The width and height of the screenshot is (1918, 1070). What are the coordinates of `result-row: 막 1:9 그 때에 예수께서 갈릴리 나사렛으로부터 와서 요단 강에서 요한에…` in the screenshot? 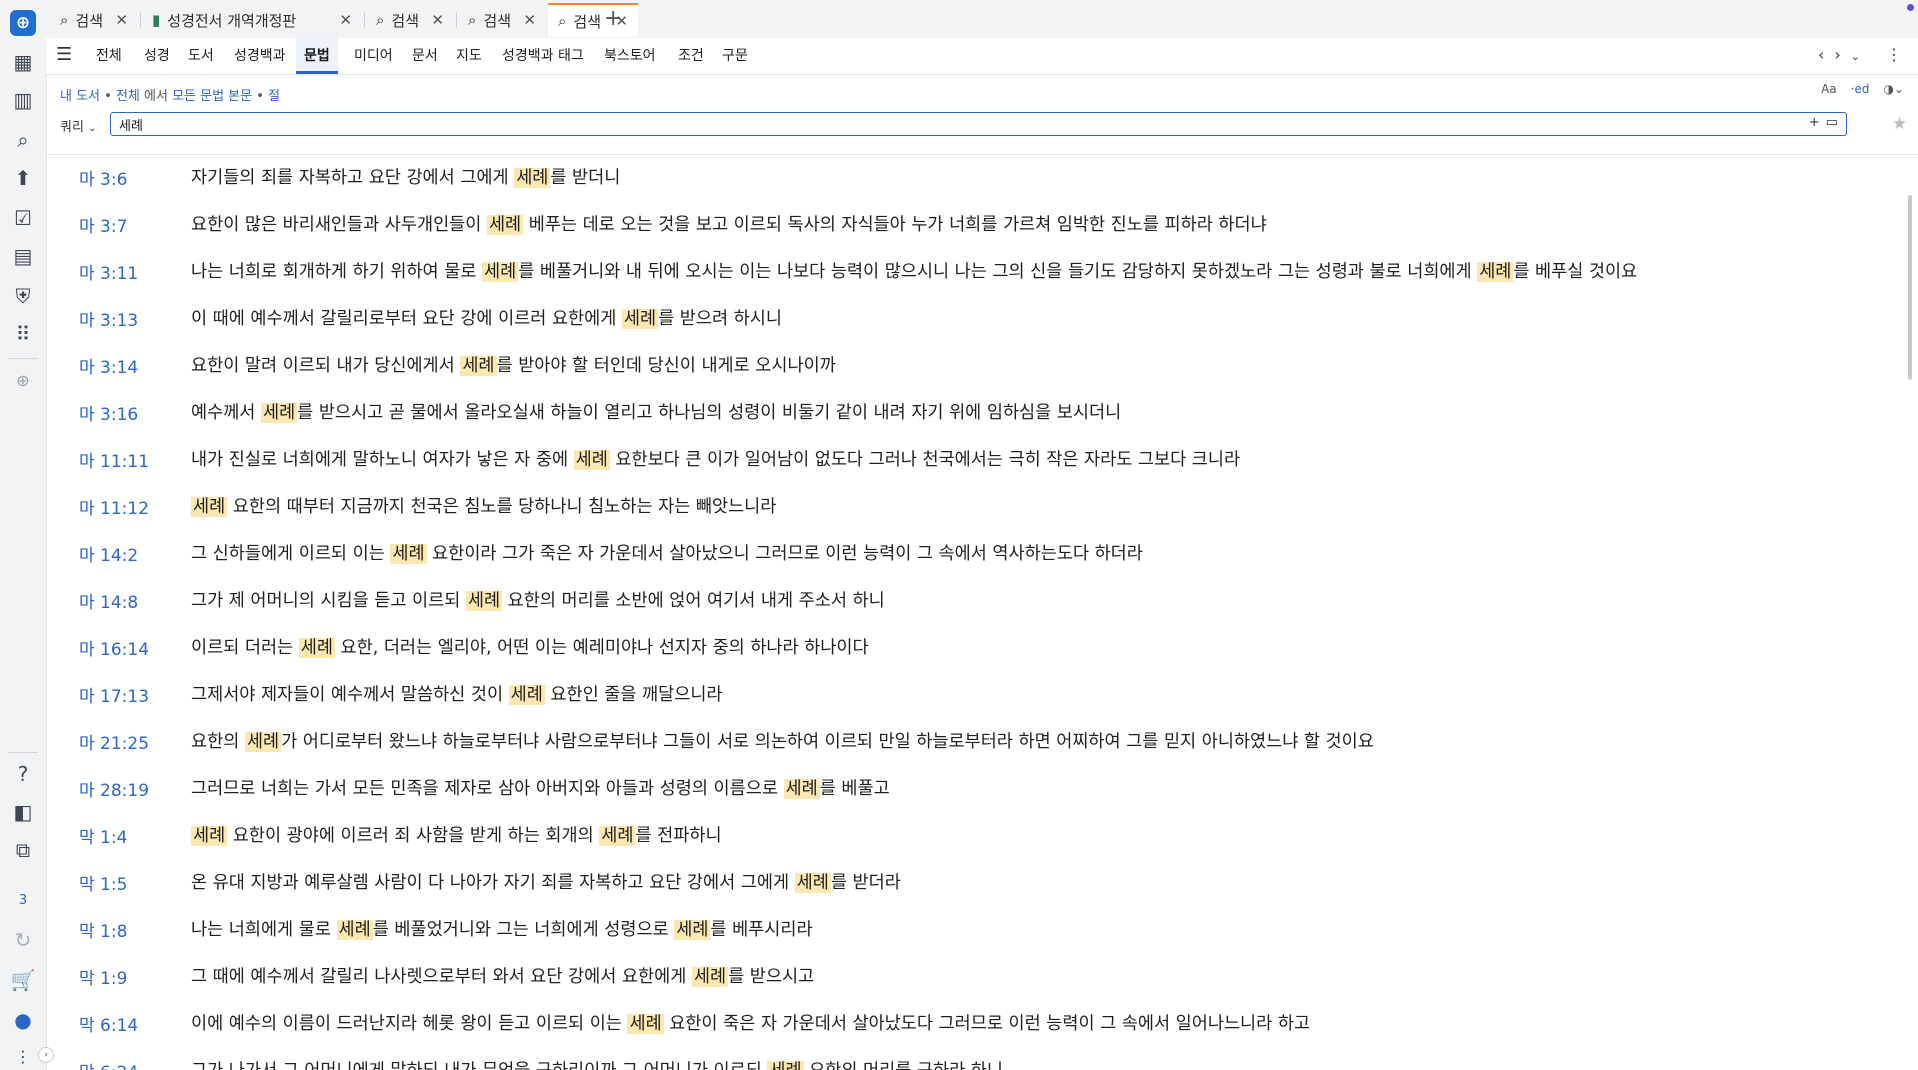 It's located at (976, 977).